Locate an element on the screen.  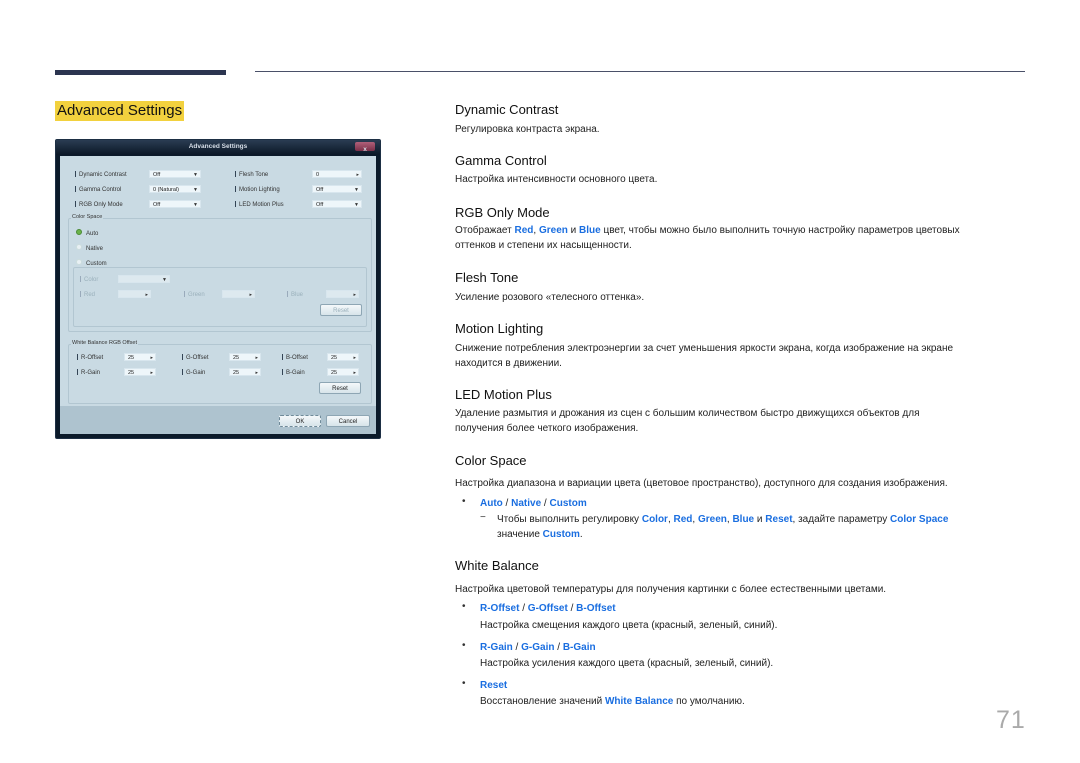
rgb-only-mode-heading: RGB Only Mode is located at coordinates (502, 212).